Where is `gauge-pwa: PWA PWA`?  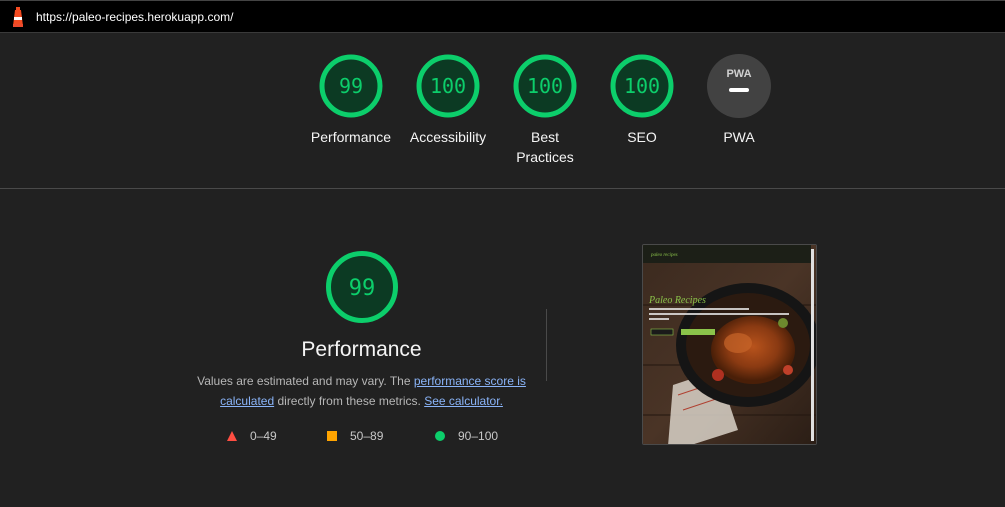 gauge-pwa: PWA PWA is located at coordinates (739, 100).